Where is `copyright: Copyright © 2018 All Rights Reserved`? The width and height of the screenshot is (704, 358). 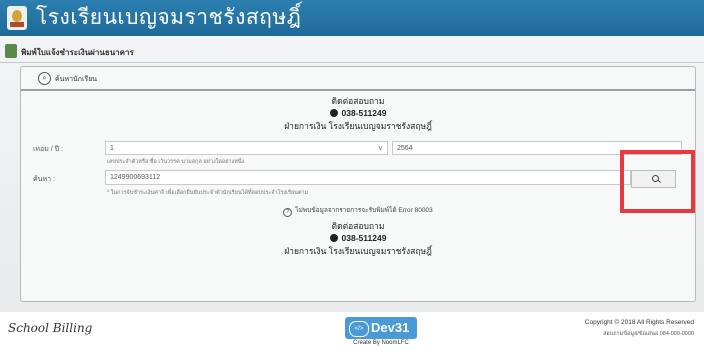 copyright: Copyright © 2018 All Rights Reserved is located at coordinates (639, 322).